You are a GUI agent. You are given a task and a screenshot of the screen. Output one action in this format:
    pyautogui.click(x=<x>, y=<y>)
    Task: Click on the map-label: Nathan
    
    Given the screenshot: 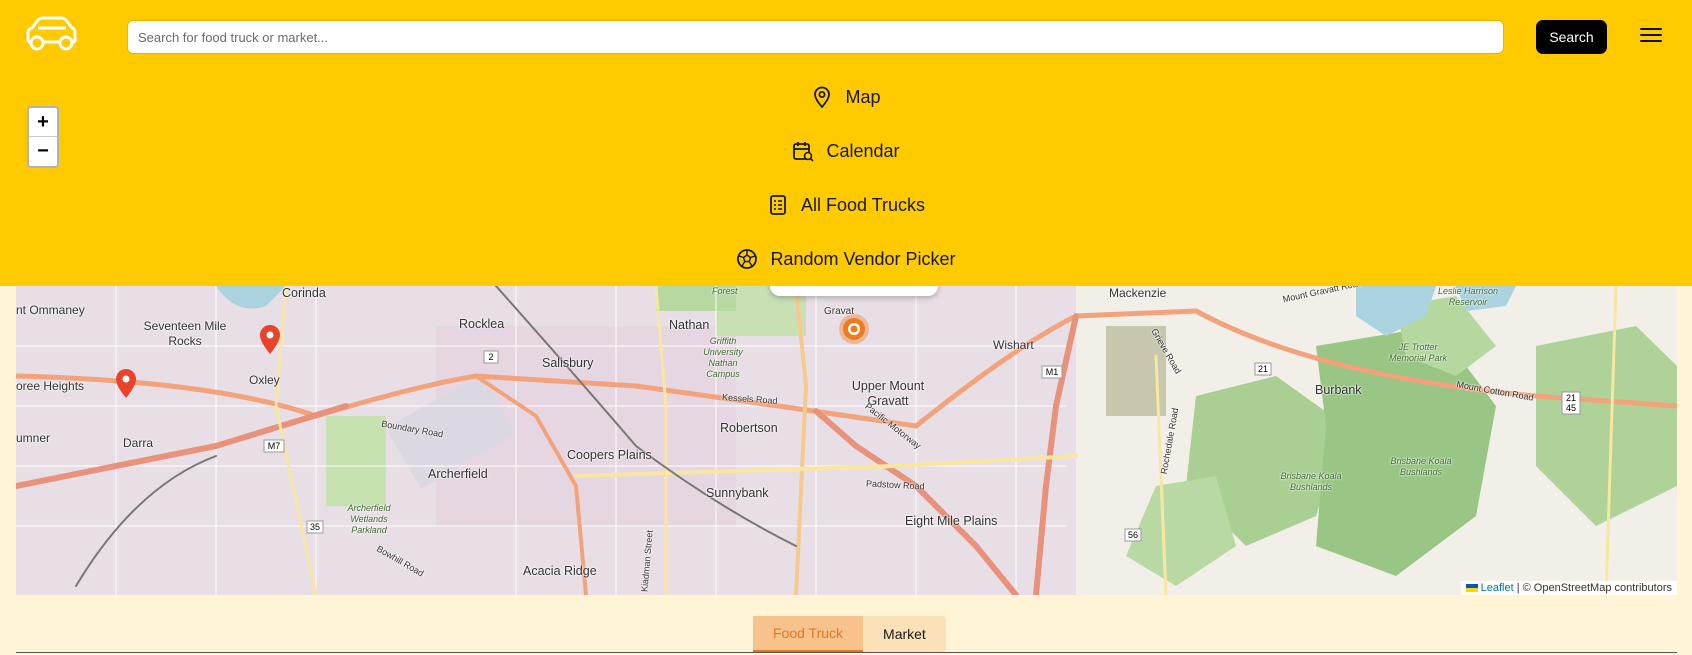 What is the action you would take?
    pyautogui.click(x=689, y=325)
    